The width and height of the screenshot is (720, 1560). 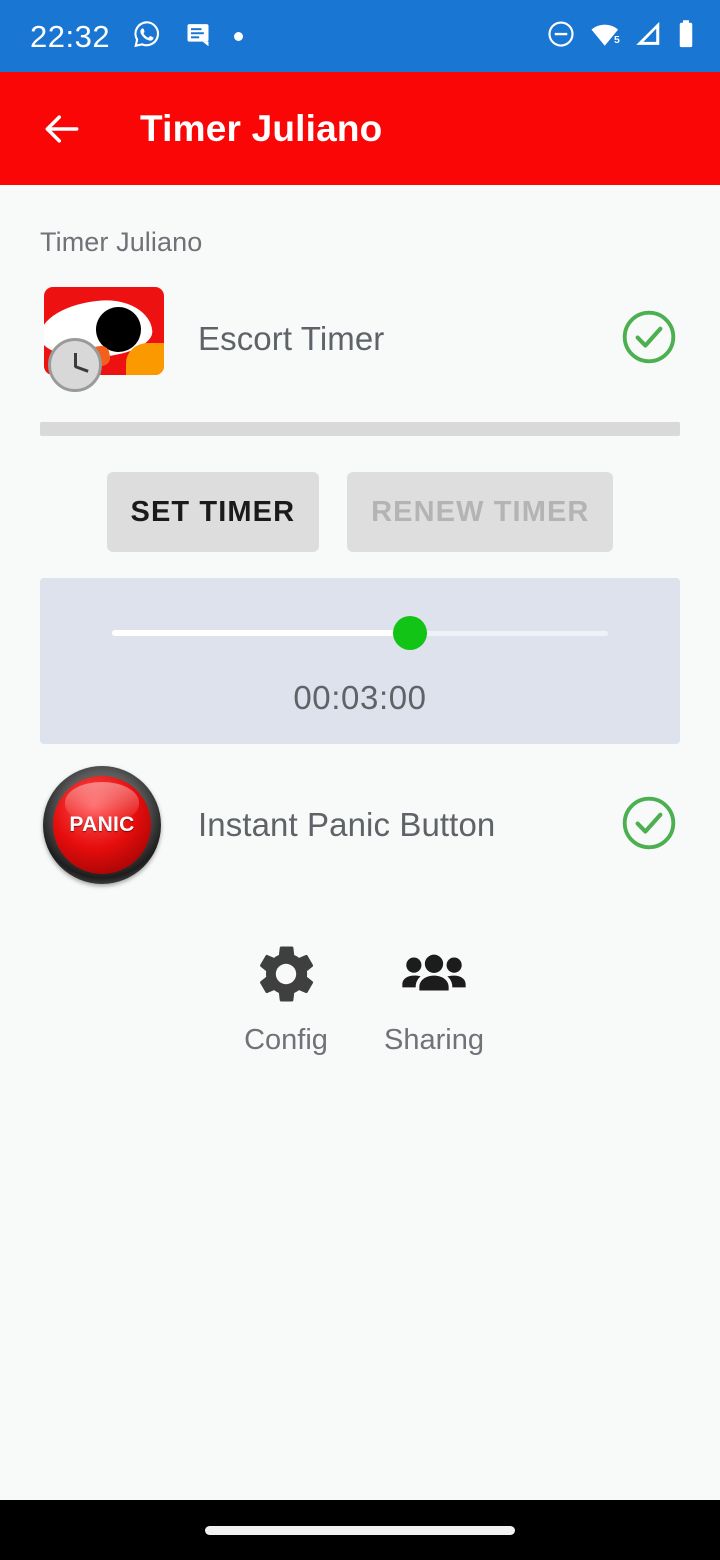 I want to click on svg-text: 5, so click(x=617, y=40).